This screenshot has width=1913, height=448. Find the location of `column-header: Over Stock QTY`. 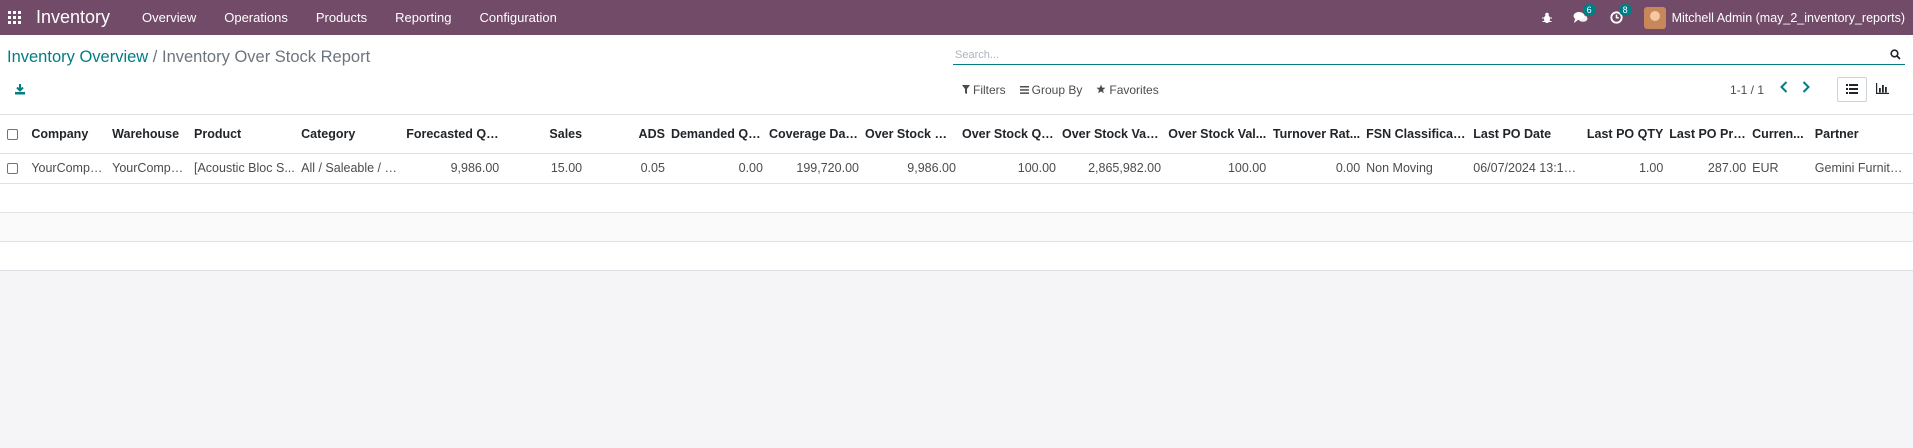

column-header: Over Stock QTY is located at coordinates (913, 134).